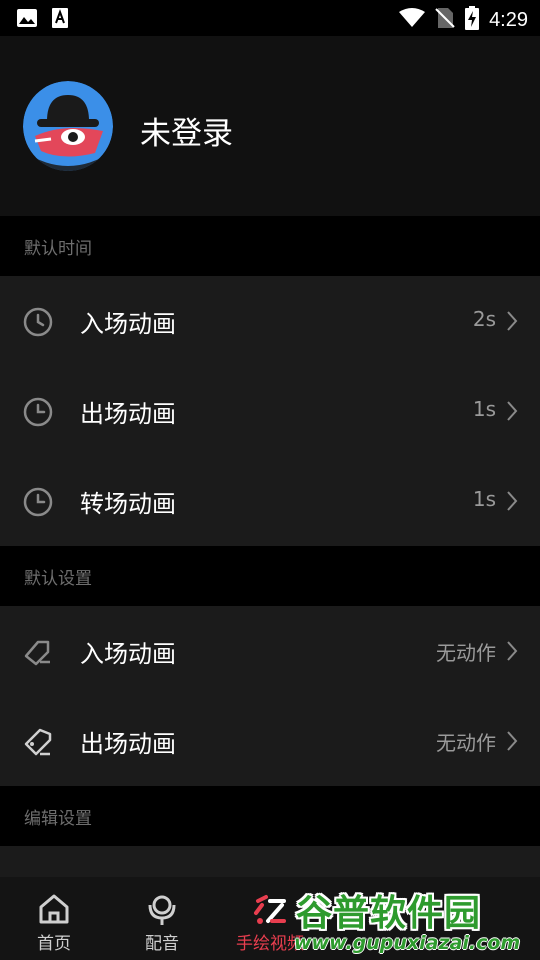 The height and width of the screenshot is (960, 540). What do you see at coordinates (412, 20) in the screenshot?
I see `wifi-icon` at bounding box center [412, 20].